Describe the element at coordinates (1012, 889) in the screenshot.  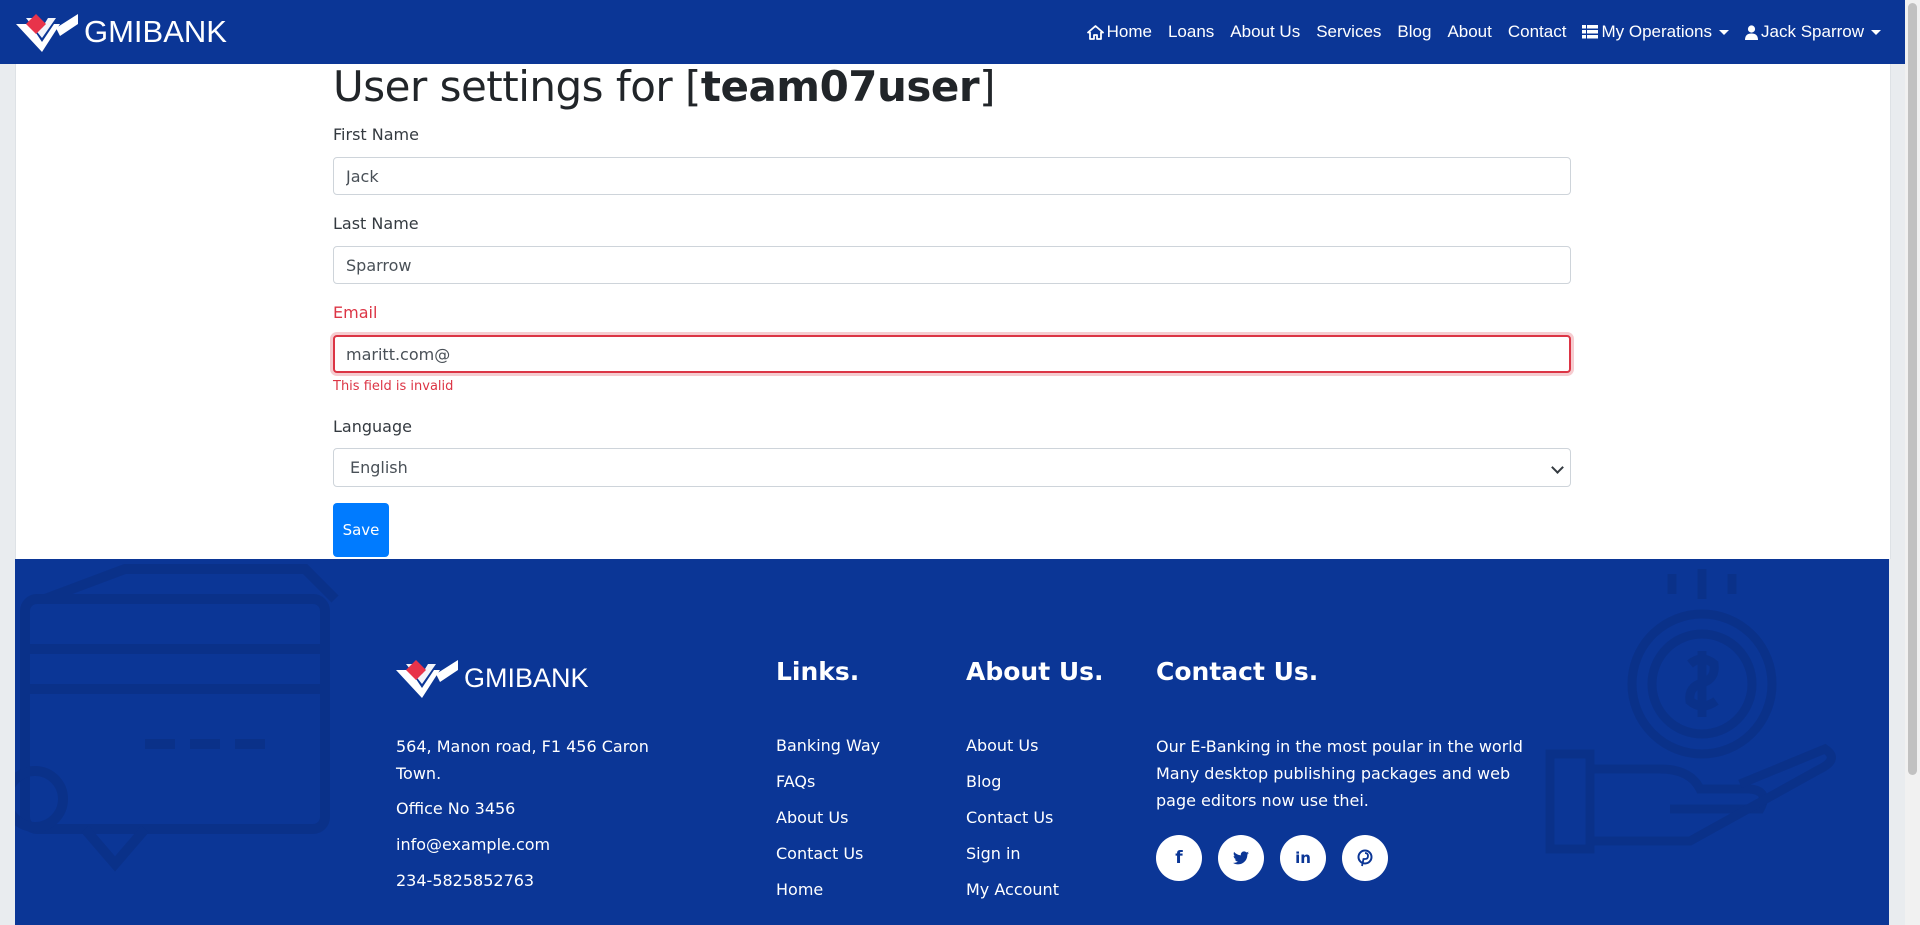
I see `footer-about-link-my-account: My Account` at that location.